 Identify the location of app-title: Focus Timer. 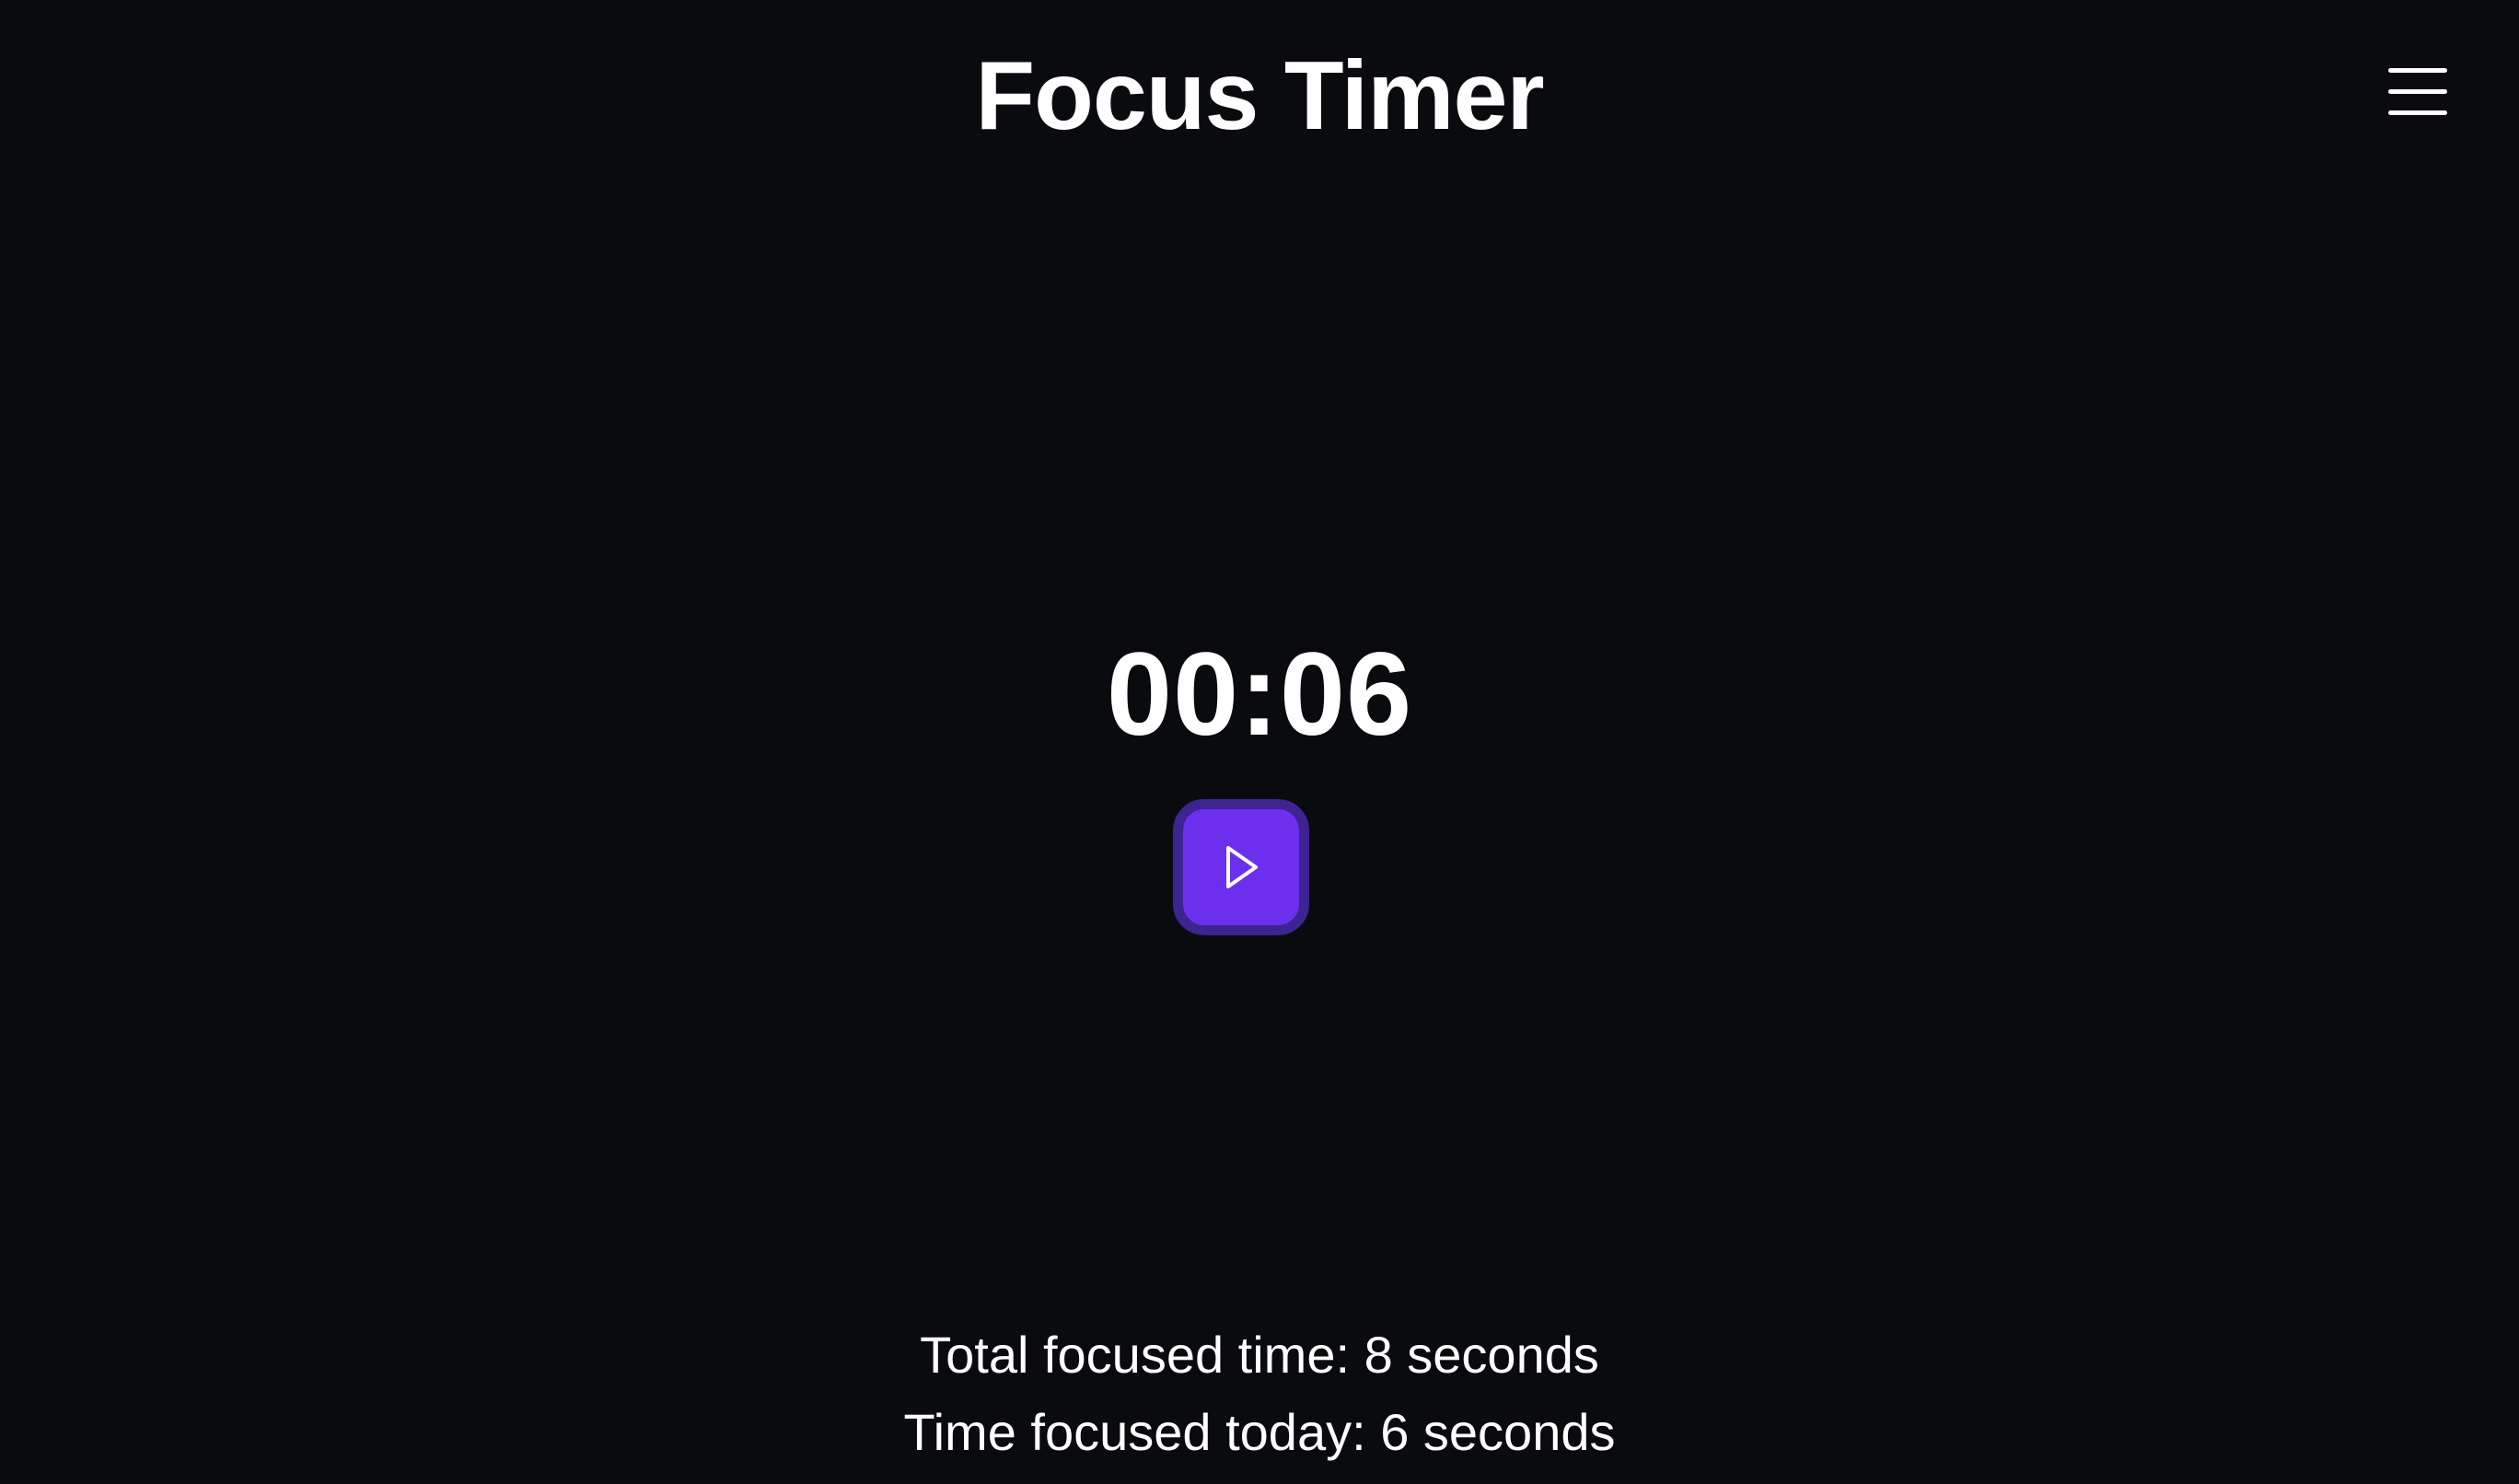
(1259, 95).